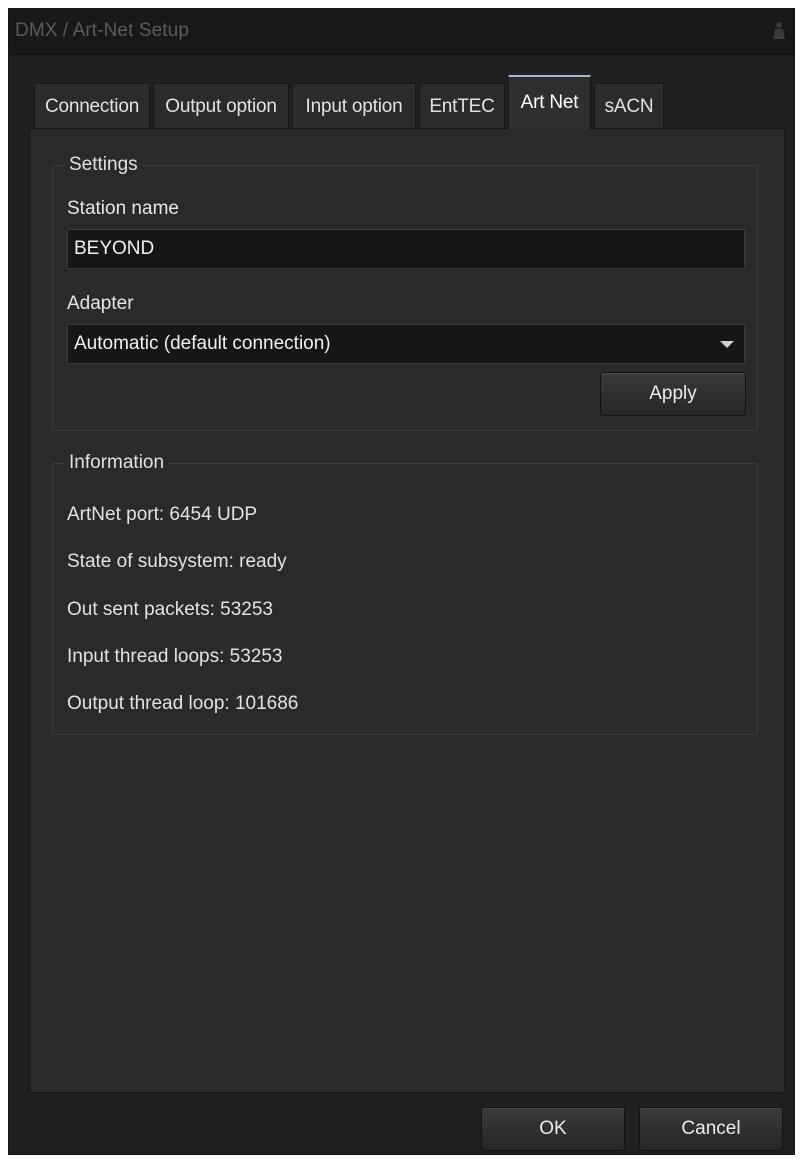 Image resolution: width=801 pixels, height=1159 pixels. I want to click on tab-sacn: sACN, so click(629, 106).